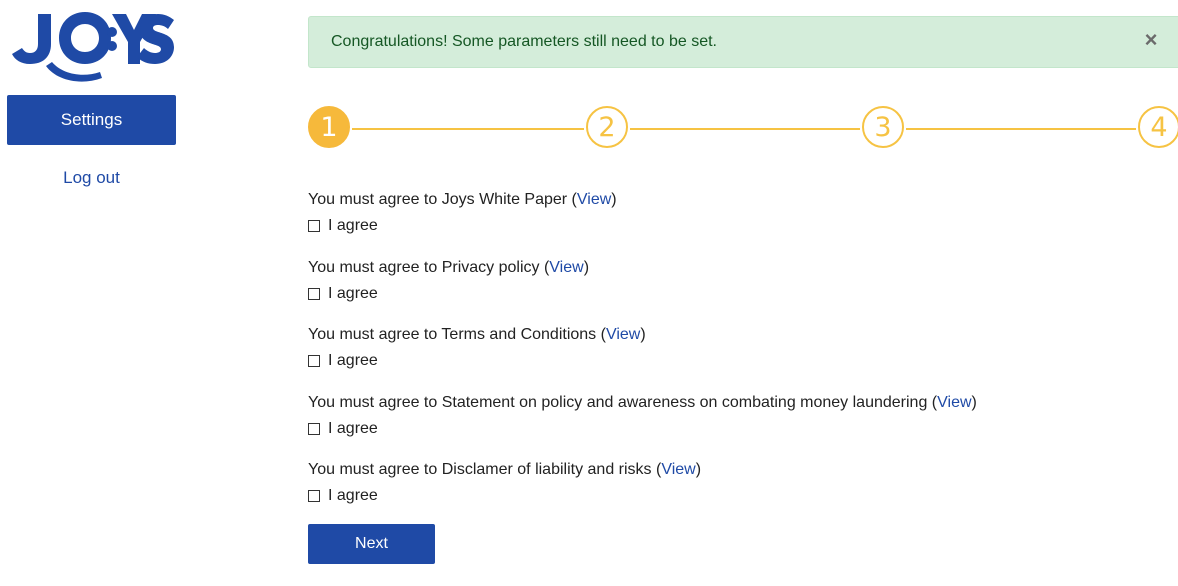 The image size is (1178, 586). I want to click on joys-logo-graphic, so click(93, 47).